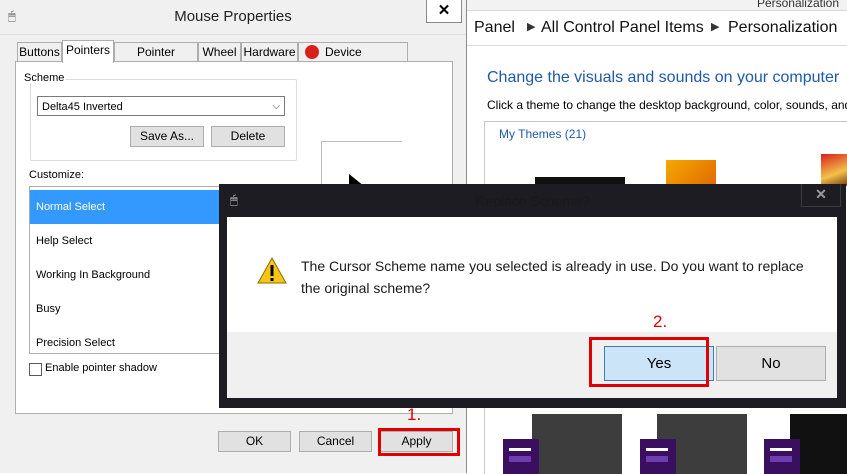  What do you see at coordinates (39, 51) in the screenshot?
I see `tab-buttons: Buttons` at bounding box center [39, 51].